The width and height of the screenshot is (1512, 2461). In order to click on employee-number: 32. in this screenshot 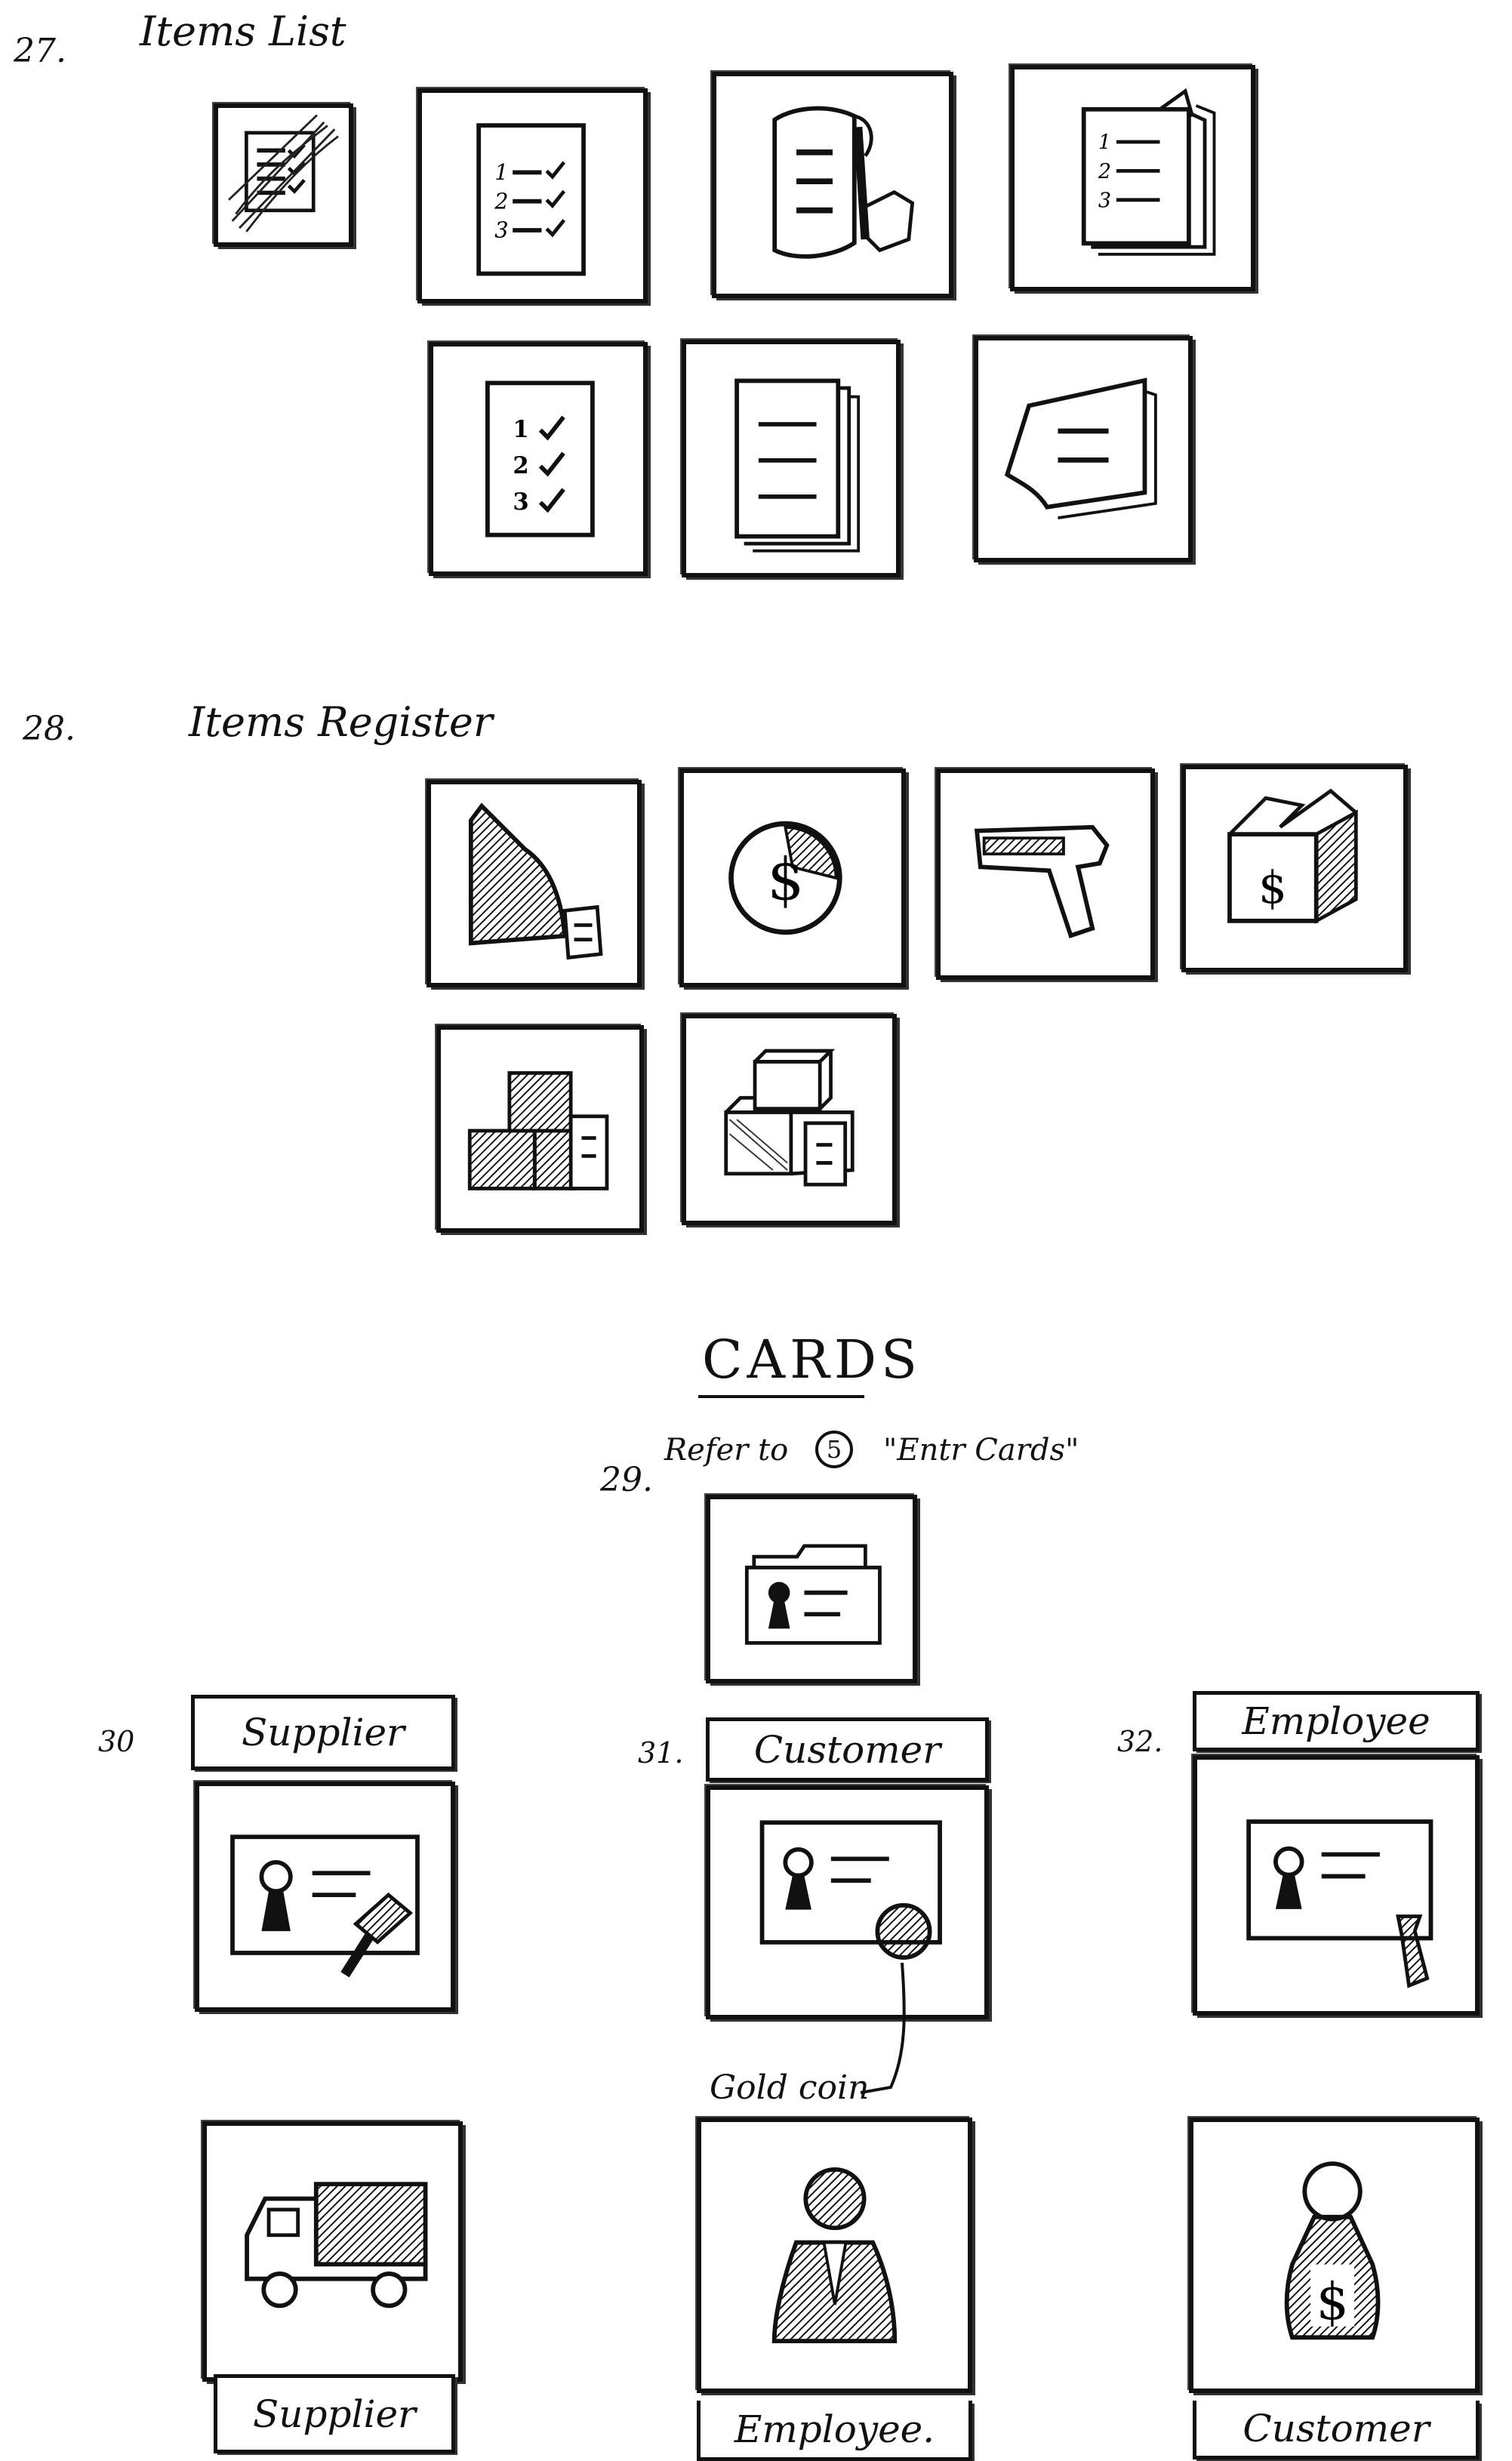, I will do `click(1140, 1741)`.